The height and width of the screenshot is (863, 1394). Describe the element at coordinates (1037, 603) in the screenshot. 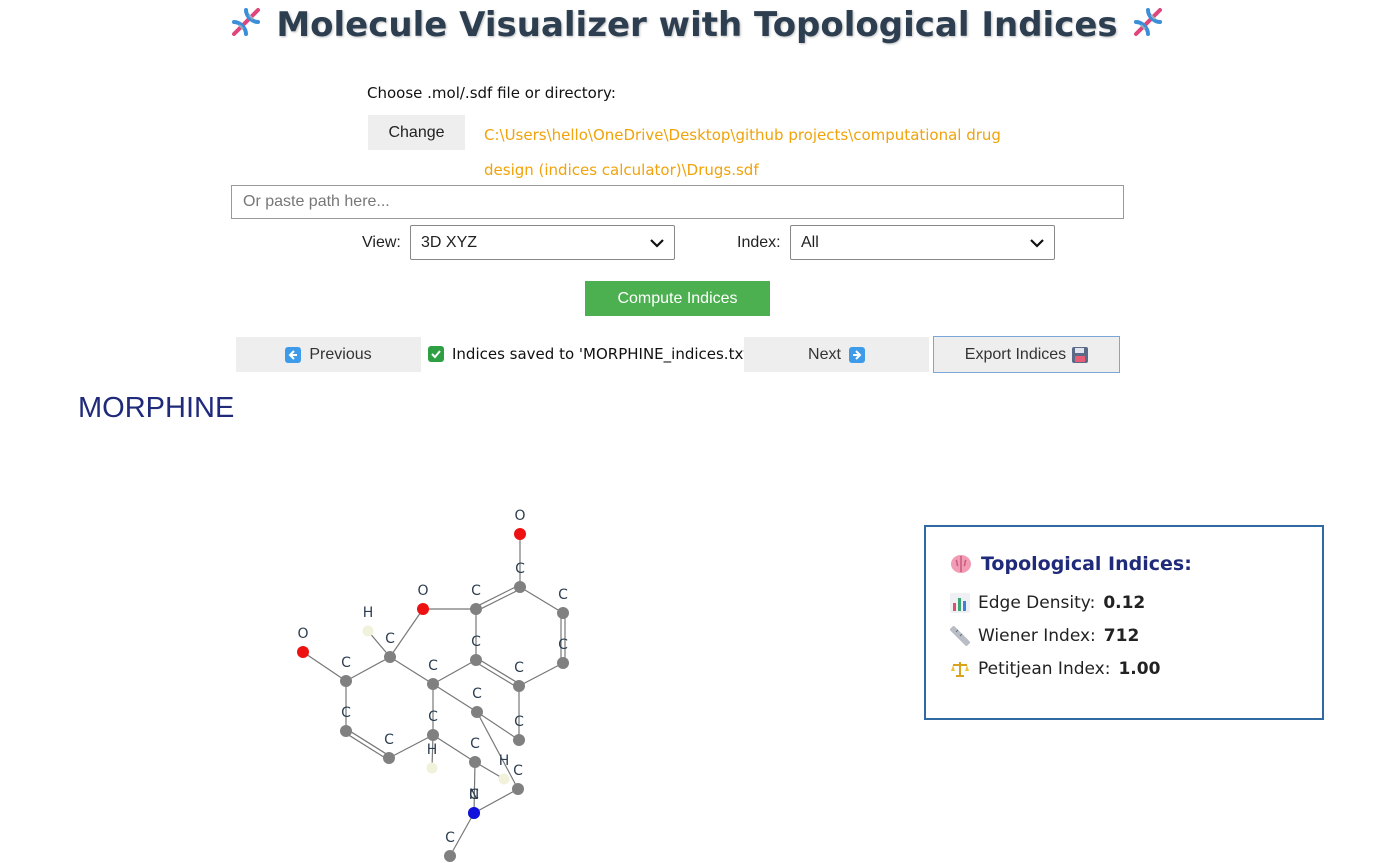

I see `edge-density-label: Edge Density:` at that location.